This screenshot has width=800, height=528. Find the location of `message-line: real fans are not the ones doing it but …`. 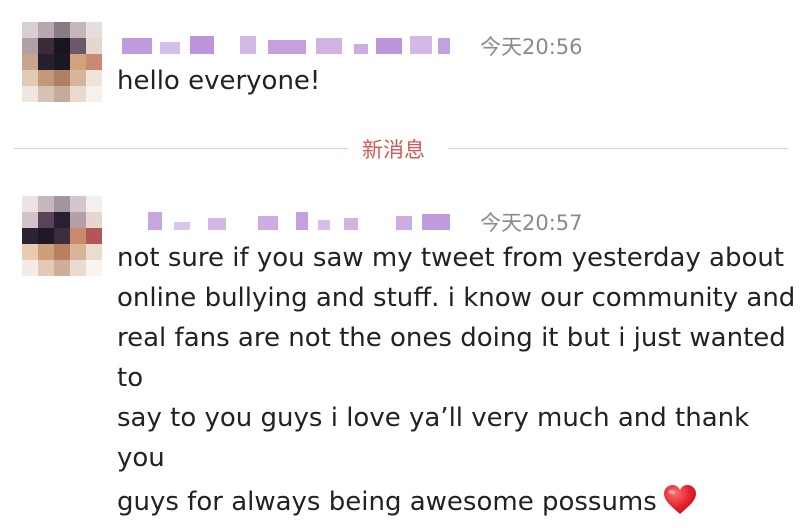

message-line: real fans are not the ones doing it but … is located at coordinates (451, 358).